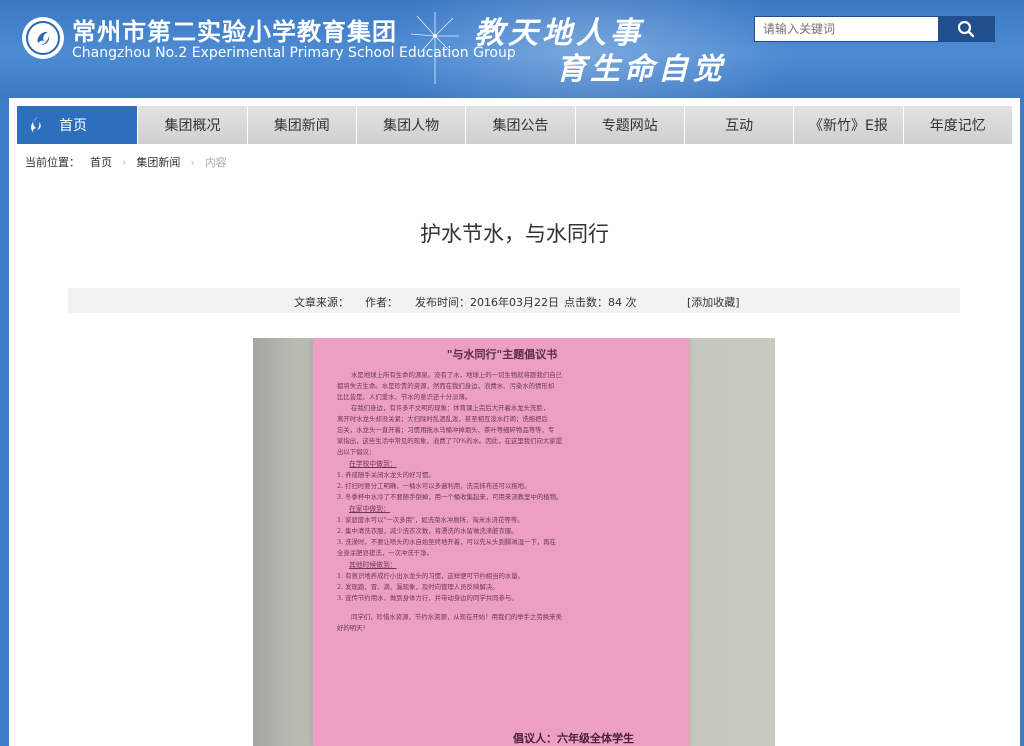  Describe the element at coordinates (158, 162) in the screenshot. I see `breadcrumb-news: 集团新闻` at that location.